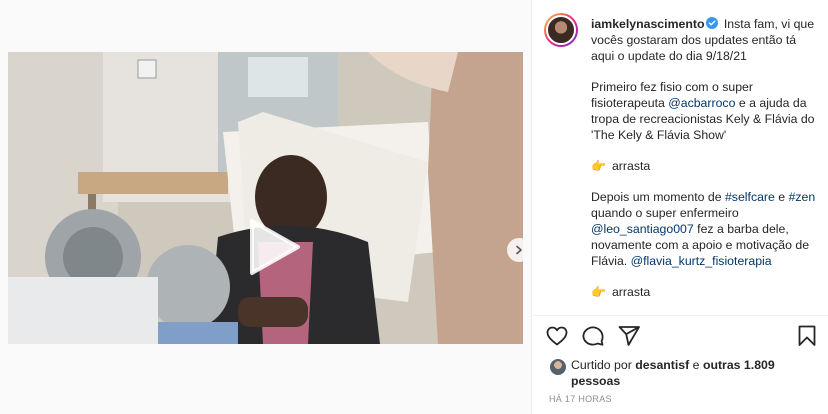 The height and width of the screenshot is (414, 828). What do you see at coordinates (682, 338) in the screenshot?
I see `action-bar` at bounding box center [682, 338].